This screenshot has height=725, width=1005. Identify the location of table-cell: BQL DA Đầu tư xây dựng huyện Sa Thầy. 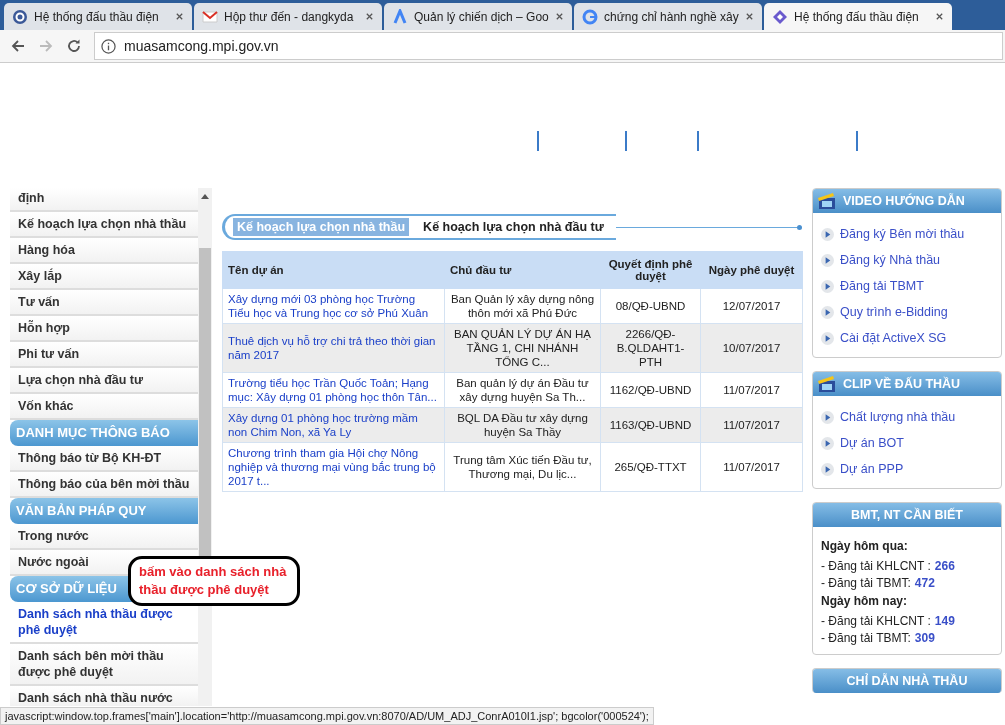
(522, 425).